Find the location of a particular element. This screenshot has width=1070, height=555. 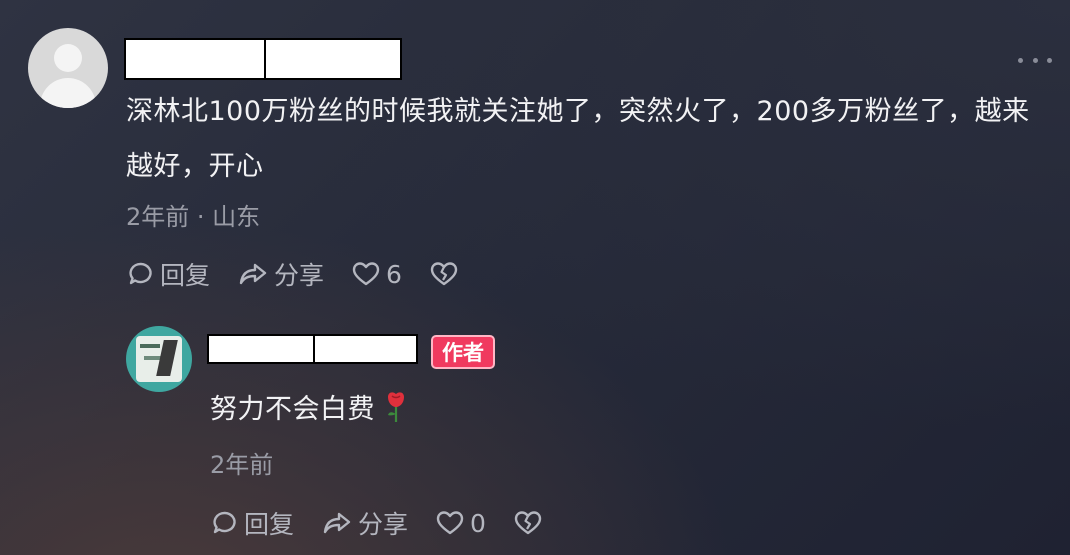

reply-dislike-button is located at coordinates (531, 523).